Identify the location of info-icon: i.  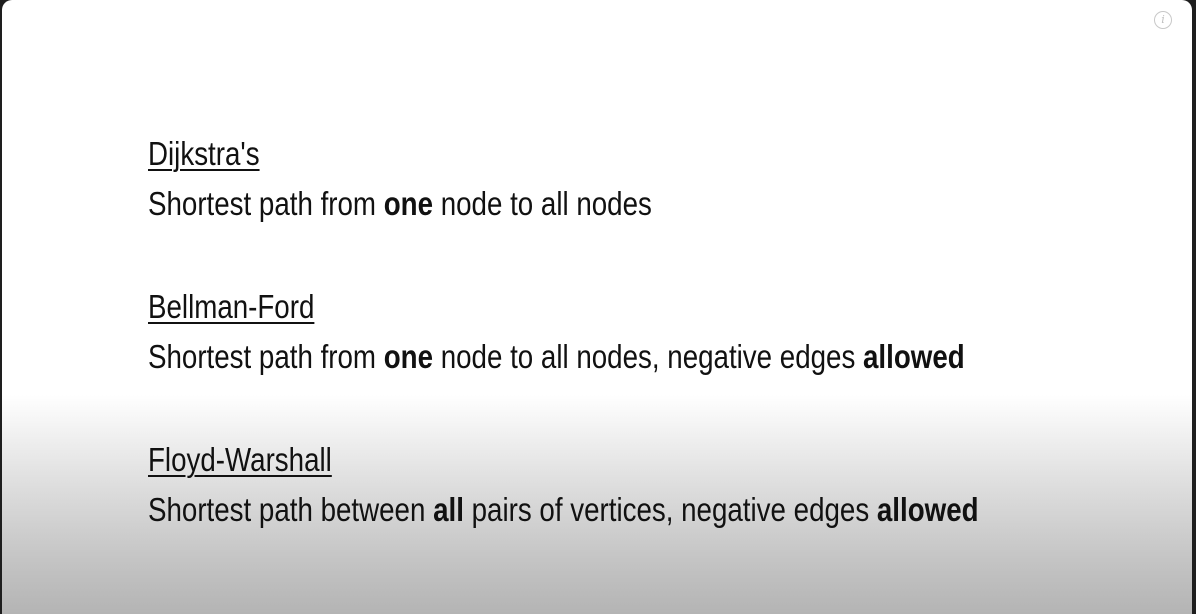
(1163, 20).